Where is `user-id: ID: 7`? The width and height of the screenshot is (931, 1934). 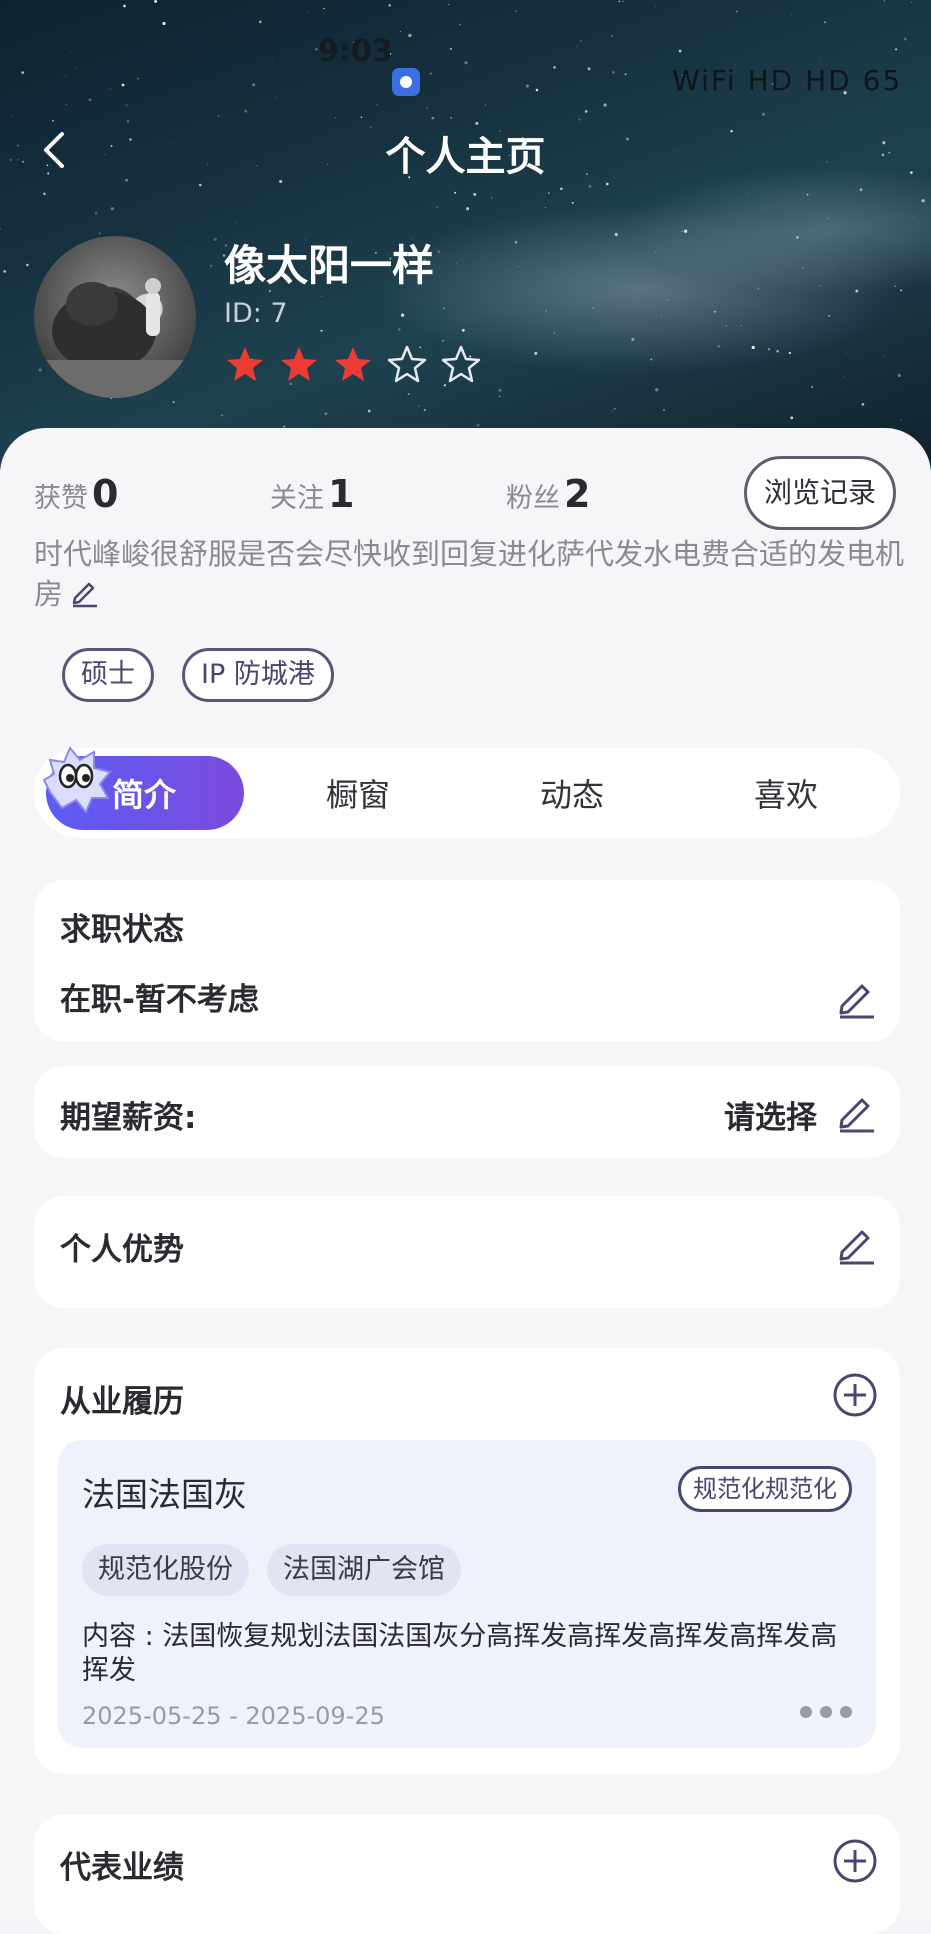
user-id: ID: 7 is located at coordinates (256, 313).